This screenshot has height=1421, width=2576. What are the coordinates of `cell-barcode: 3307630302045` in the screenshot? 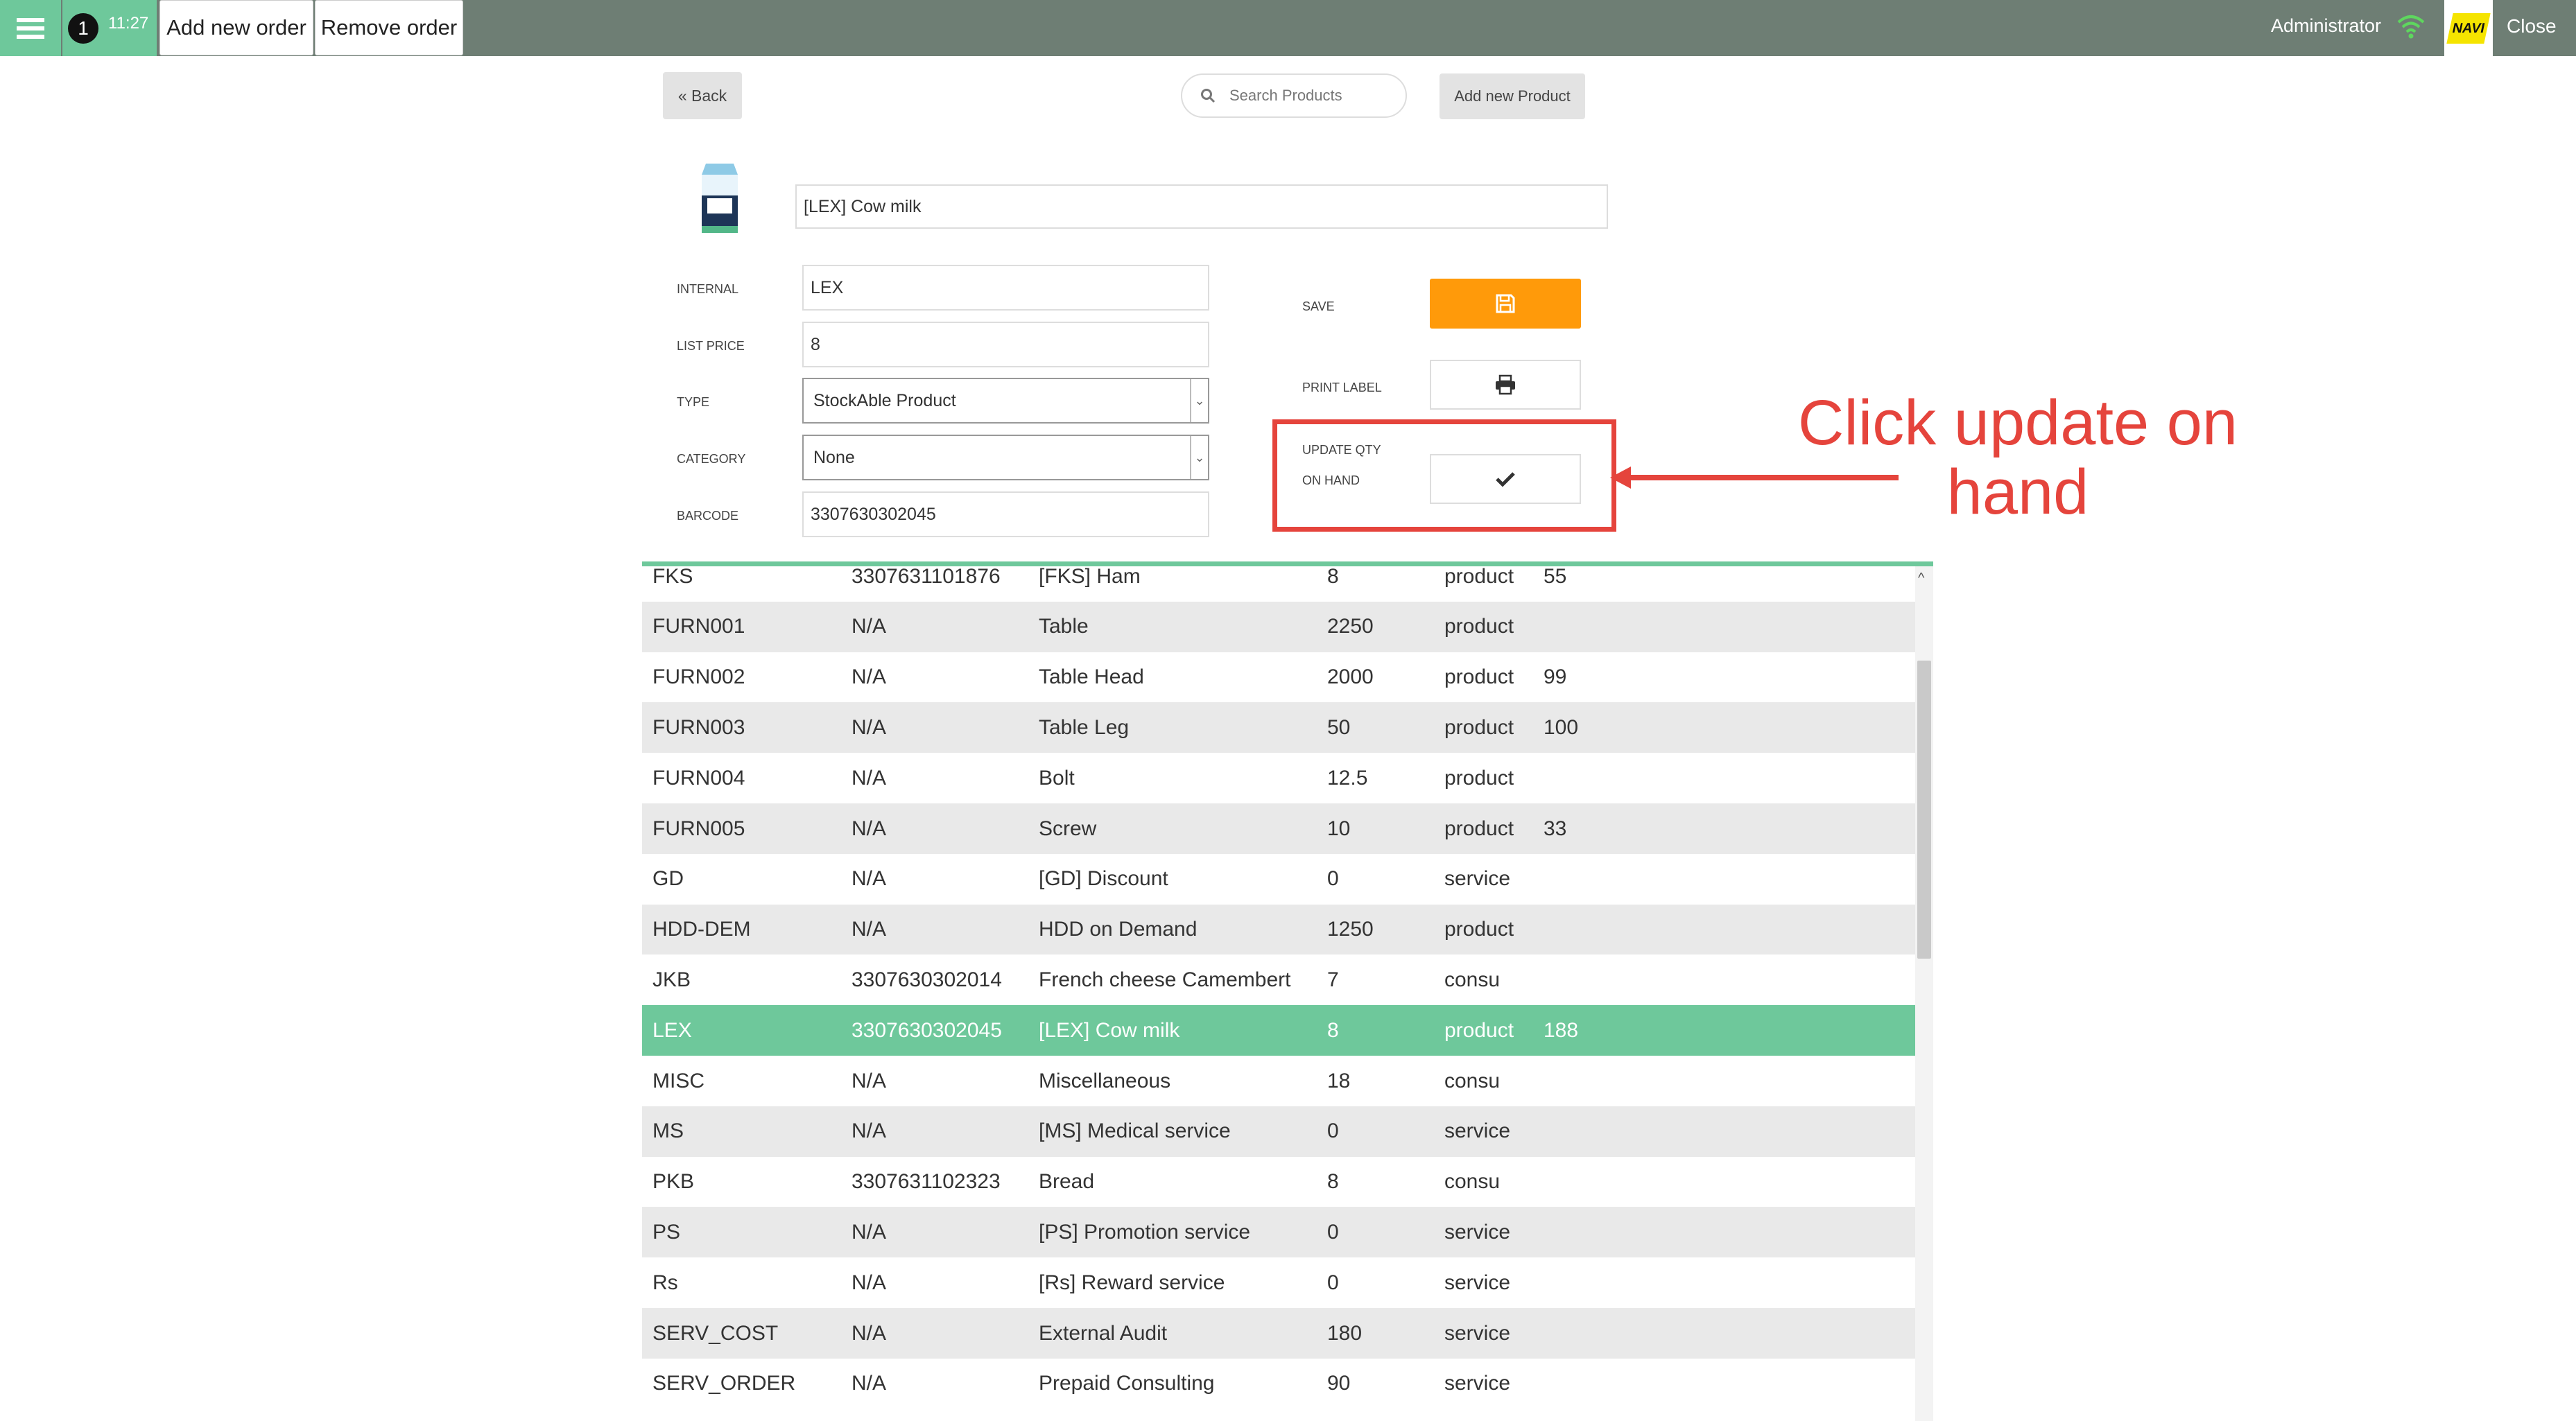 It's located at (927, 1030).